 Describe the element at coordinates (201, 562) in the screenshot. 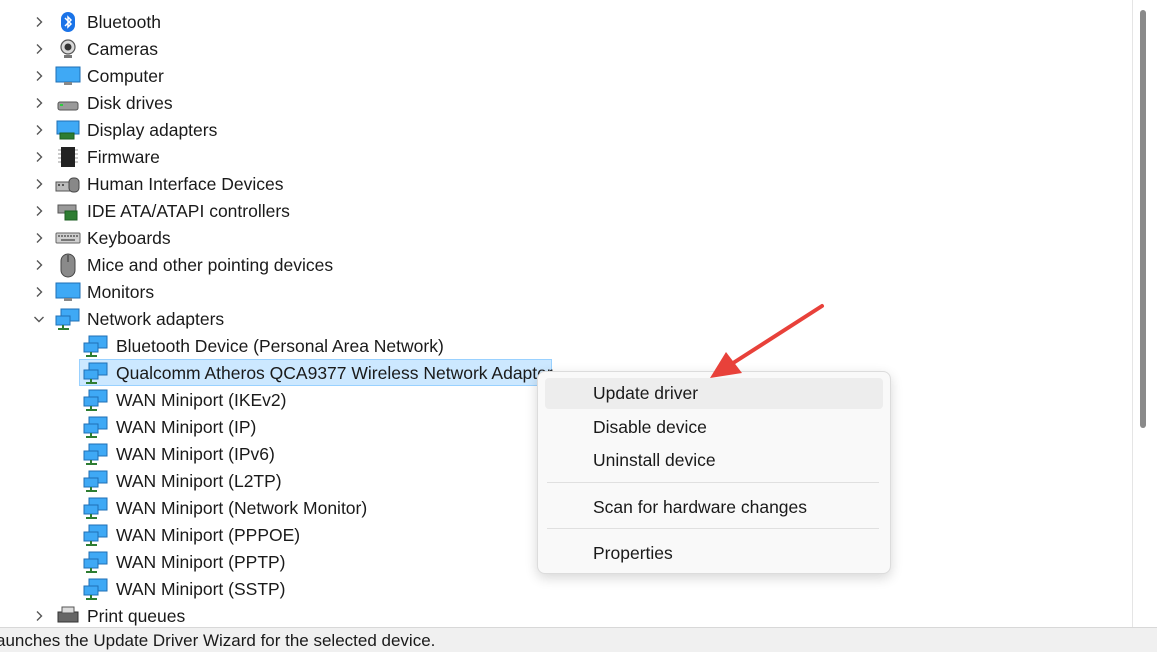

I see `tree-device-label: WAN Miniport (PPTP)` at that location.